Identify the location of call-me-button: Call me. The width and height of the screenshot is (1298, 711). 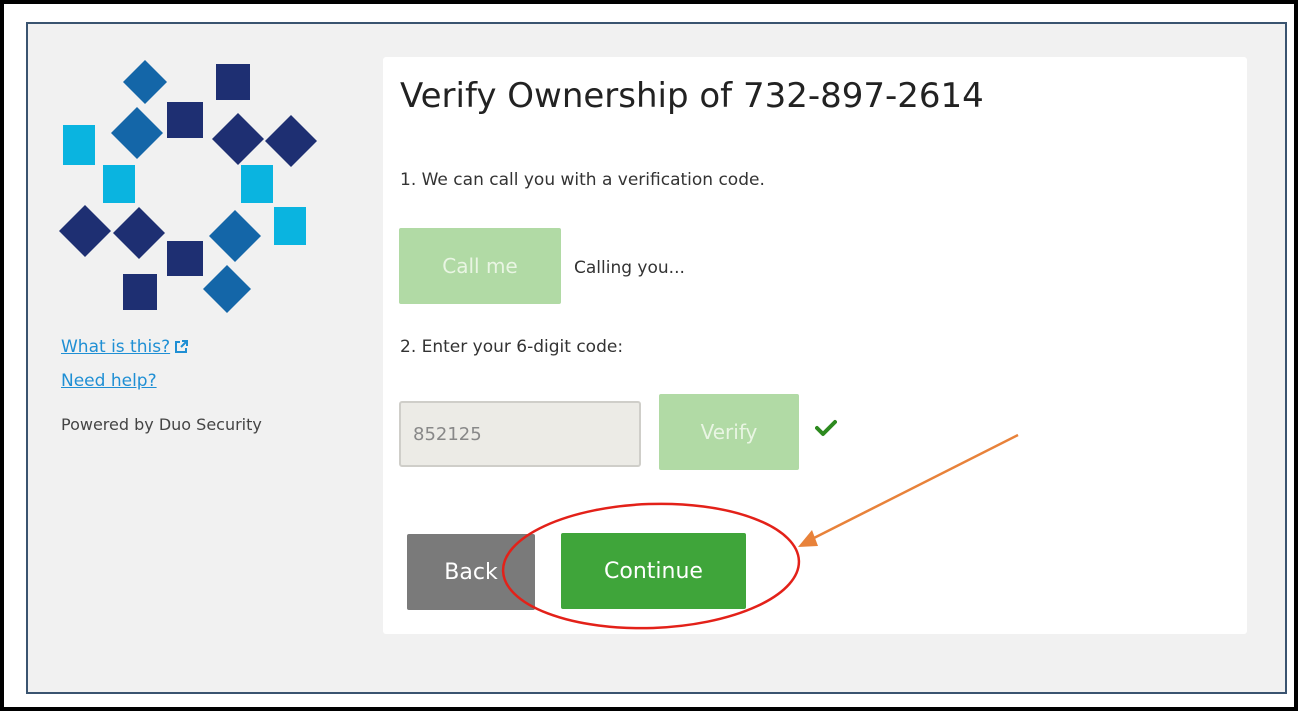
(480, 266).